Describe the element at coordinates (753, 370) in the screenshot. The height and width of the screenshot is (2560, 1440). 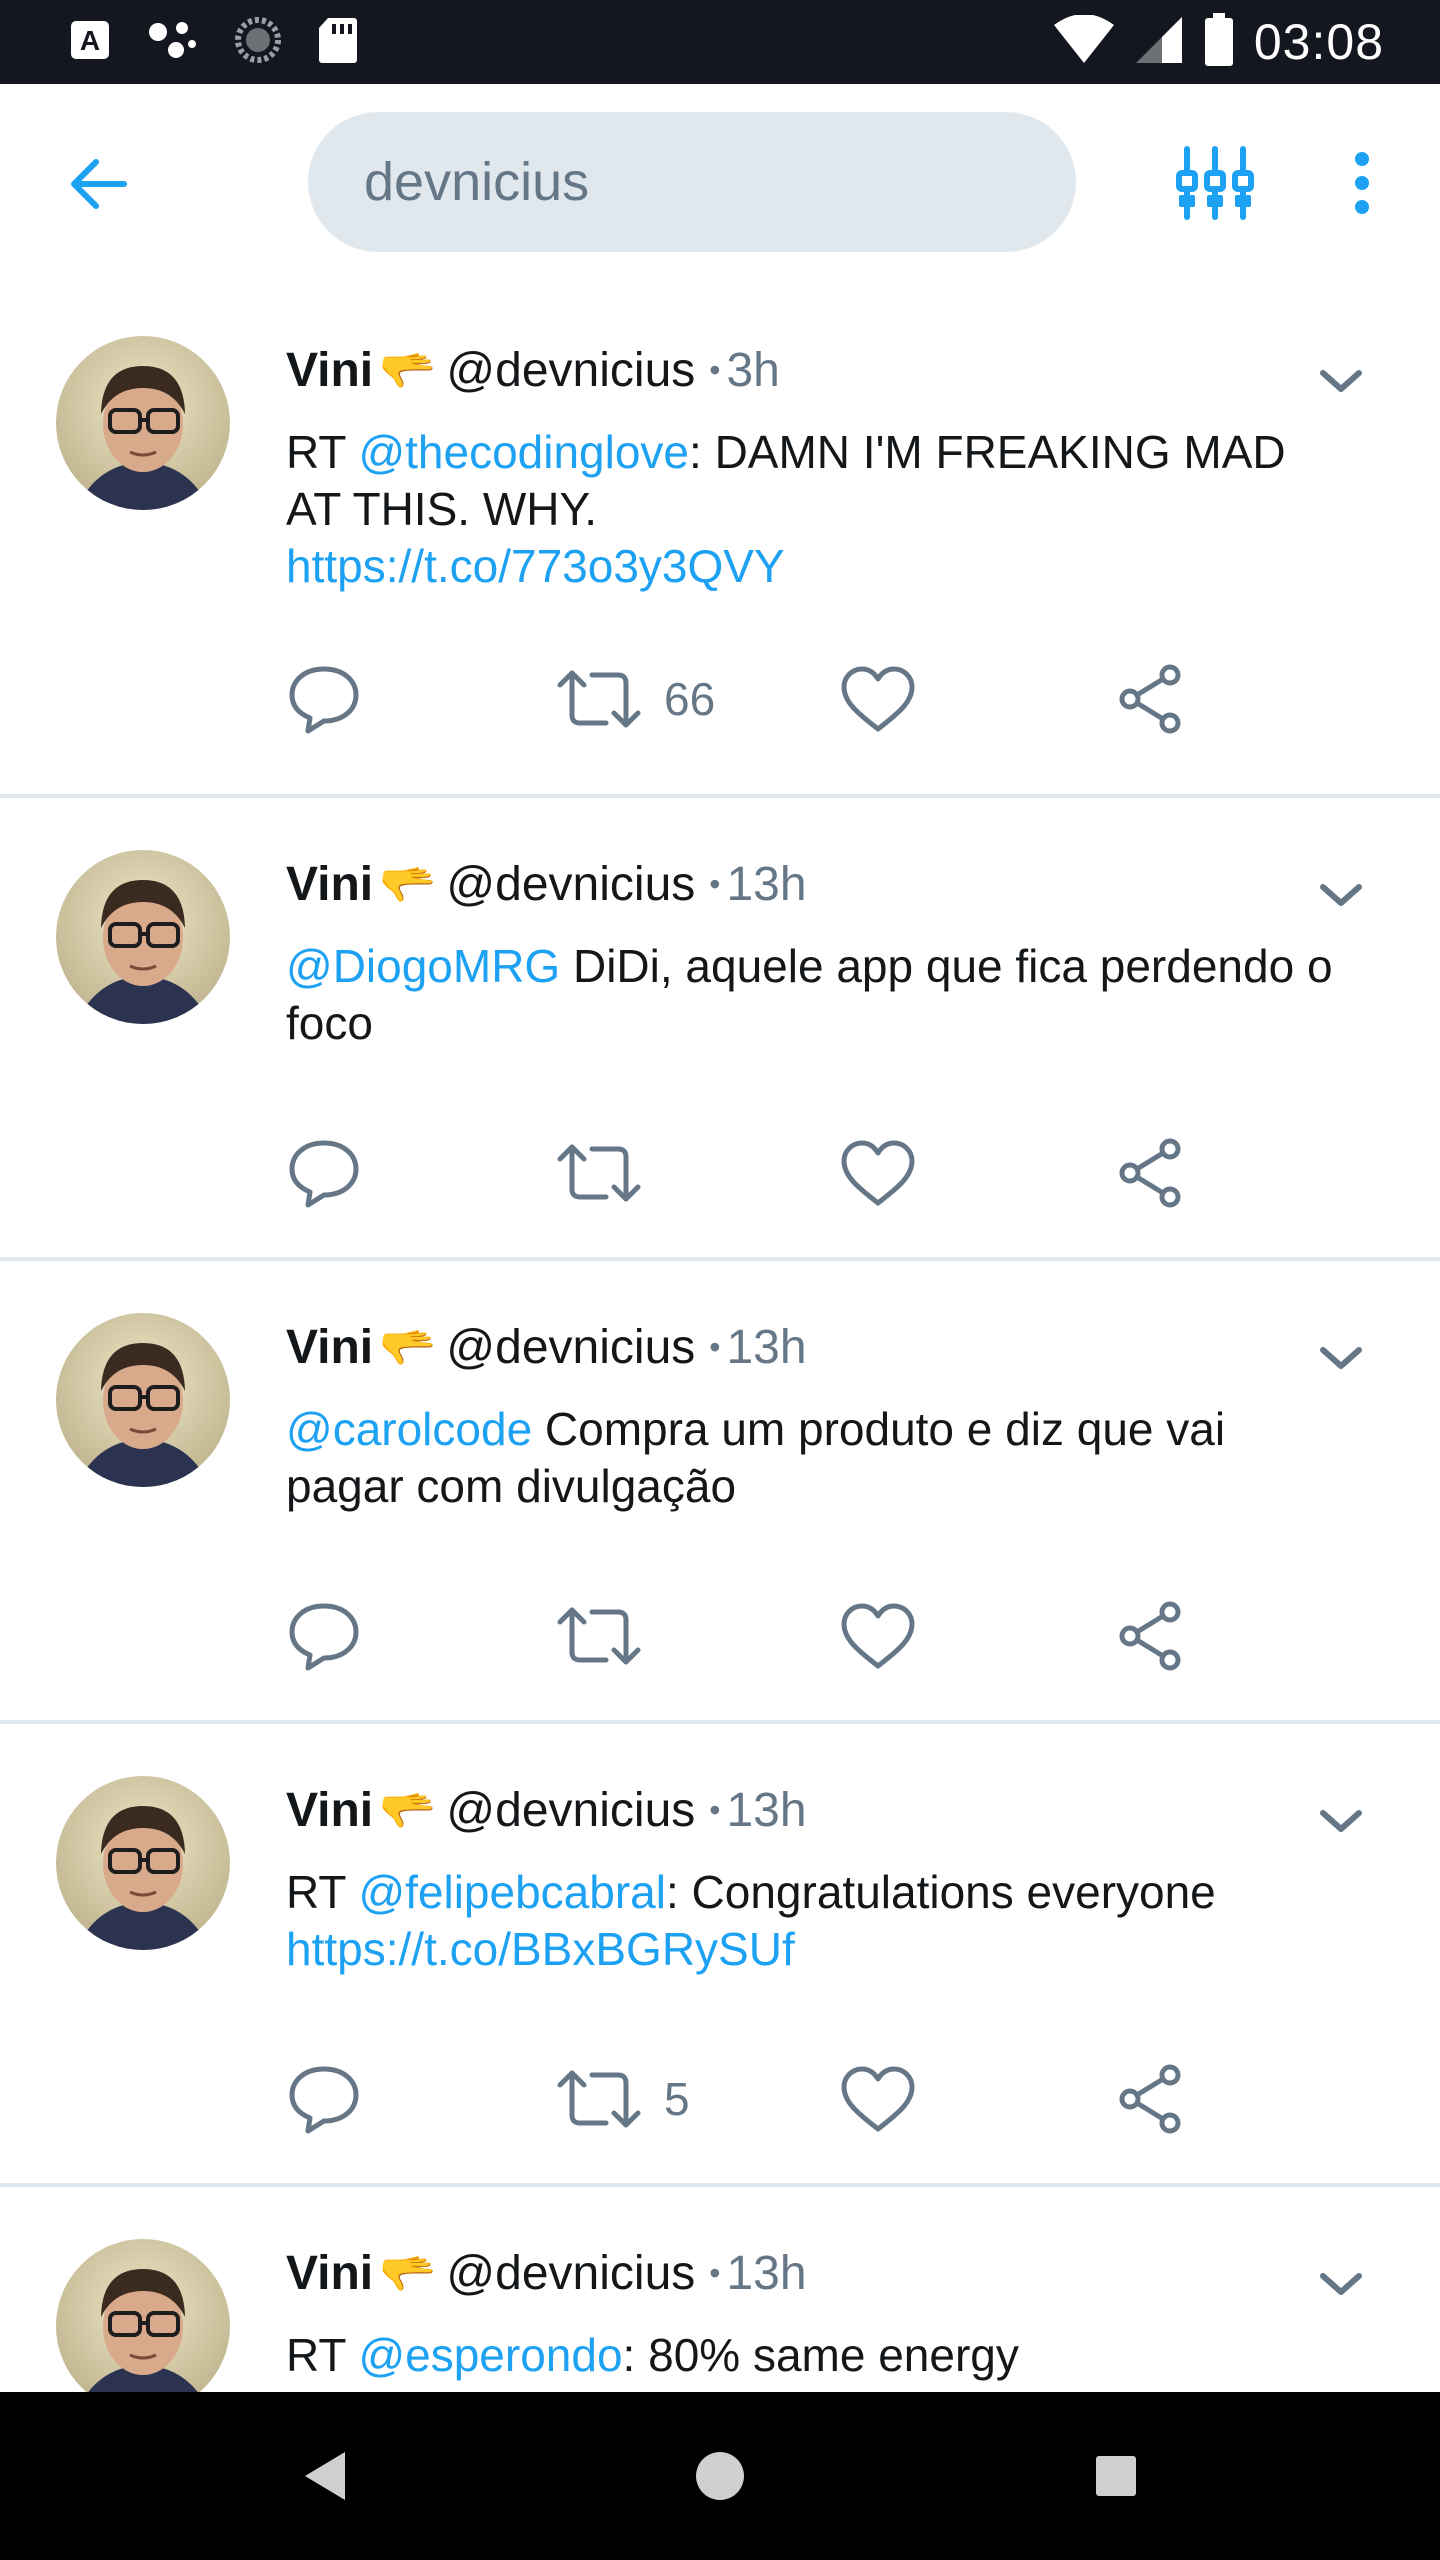
I see `tweet-timestamp: 3h` at that location.